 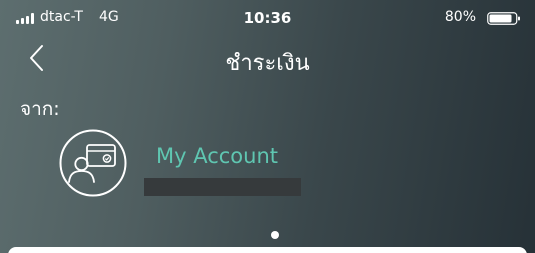 I want to click on account-name: My Account, so click(x=217, y=156).